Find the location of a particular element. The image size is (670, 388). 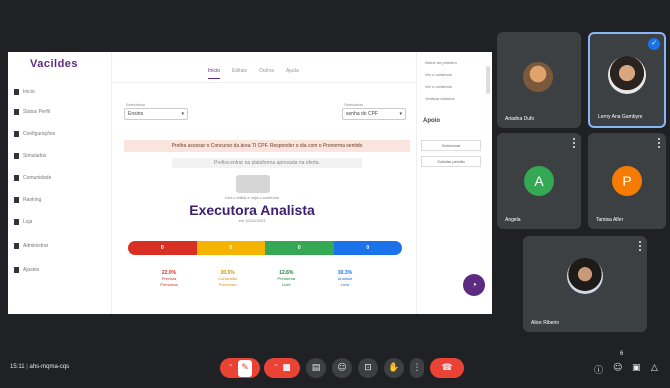

right-panel-item: Verificar estudos is located at coordinates (440, 98).